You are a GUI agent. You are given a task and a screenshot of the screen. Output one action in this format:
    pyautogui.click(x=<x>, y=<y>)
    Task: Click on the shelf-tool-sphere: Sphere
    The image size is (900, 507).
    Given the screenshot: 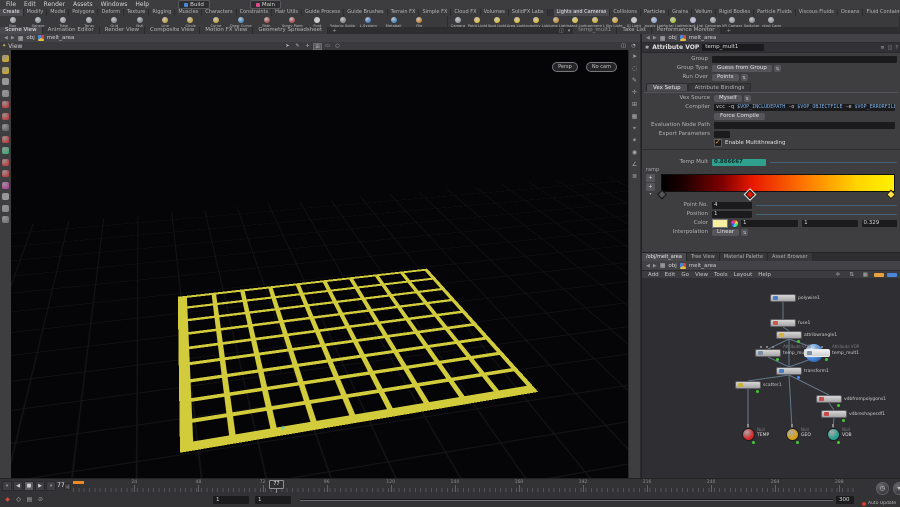 What is the action you would take?
    pyautogui.click(x=37, y=21)
    